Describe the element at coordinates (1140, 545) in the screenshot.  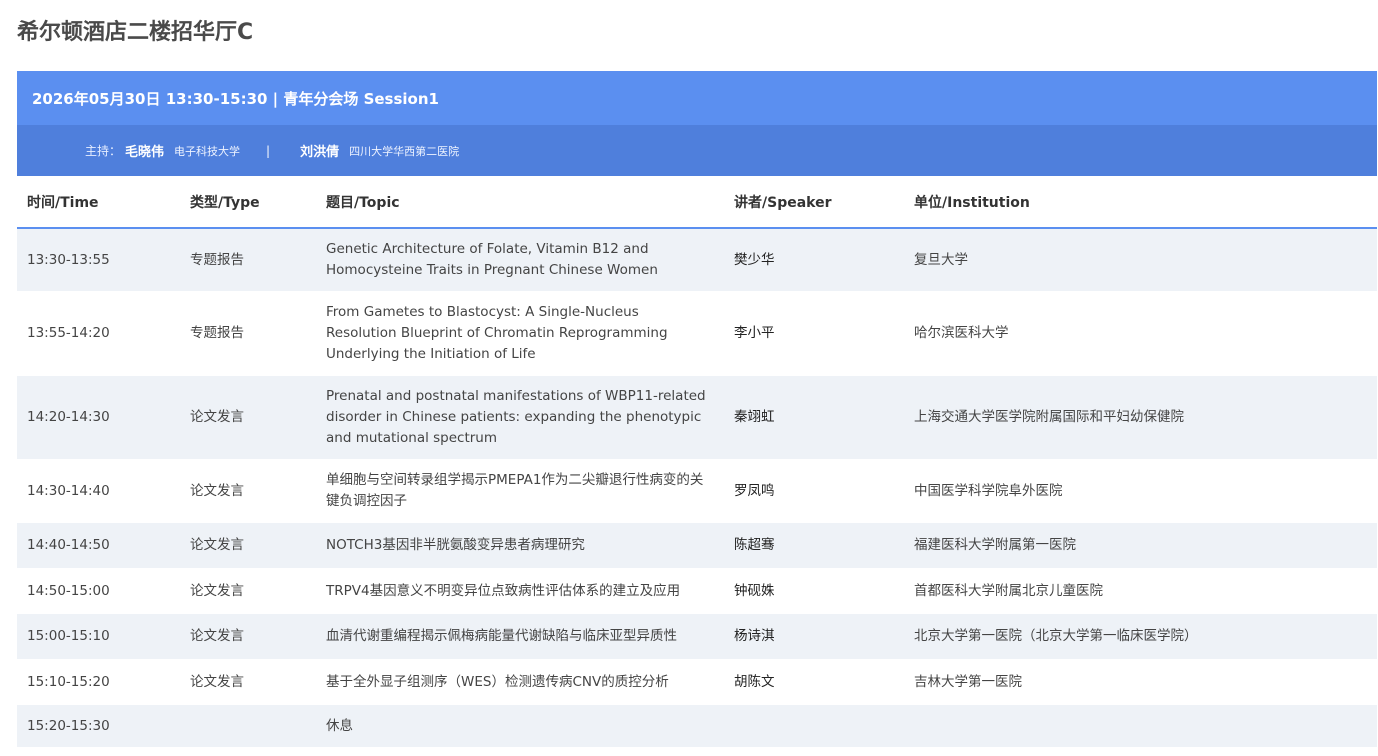
I see `cell-institution: 福建医科大学附属第一医院` at that location.